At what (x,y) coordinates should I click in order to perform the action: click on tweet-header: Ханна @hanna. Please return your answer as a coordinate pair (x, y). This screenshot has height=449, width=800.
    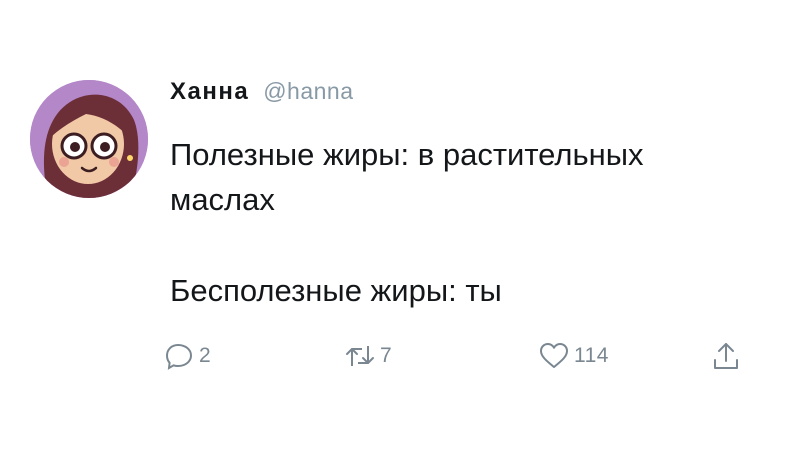
    Looking at the image, I should click on (262, 94).